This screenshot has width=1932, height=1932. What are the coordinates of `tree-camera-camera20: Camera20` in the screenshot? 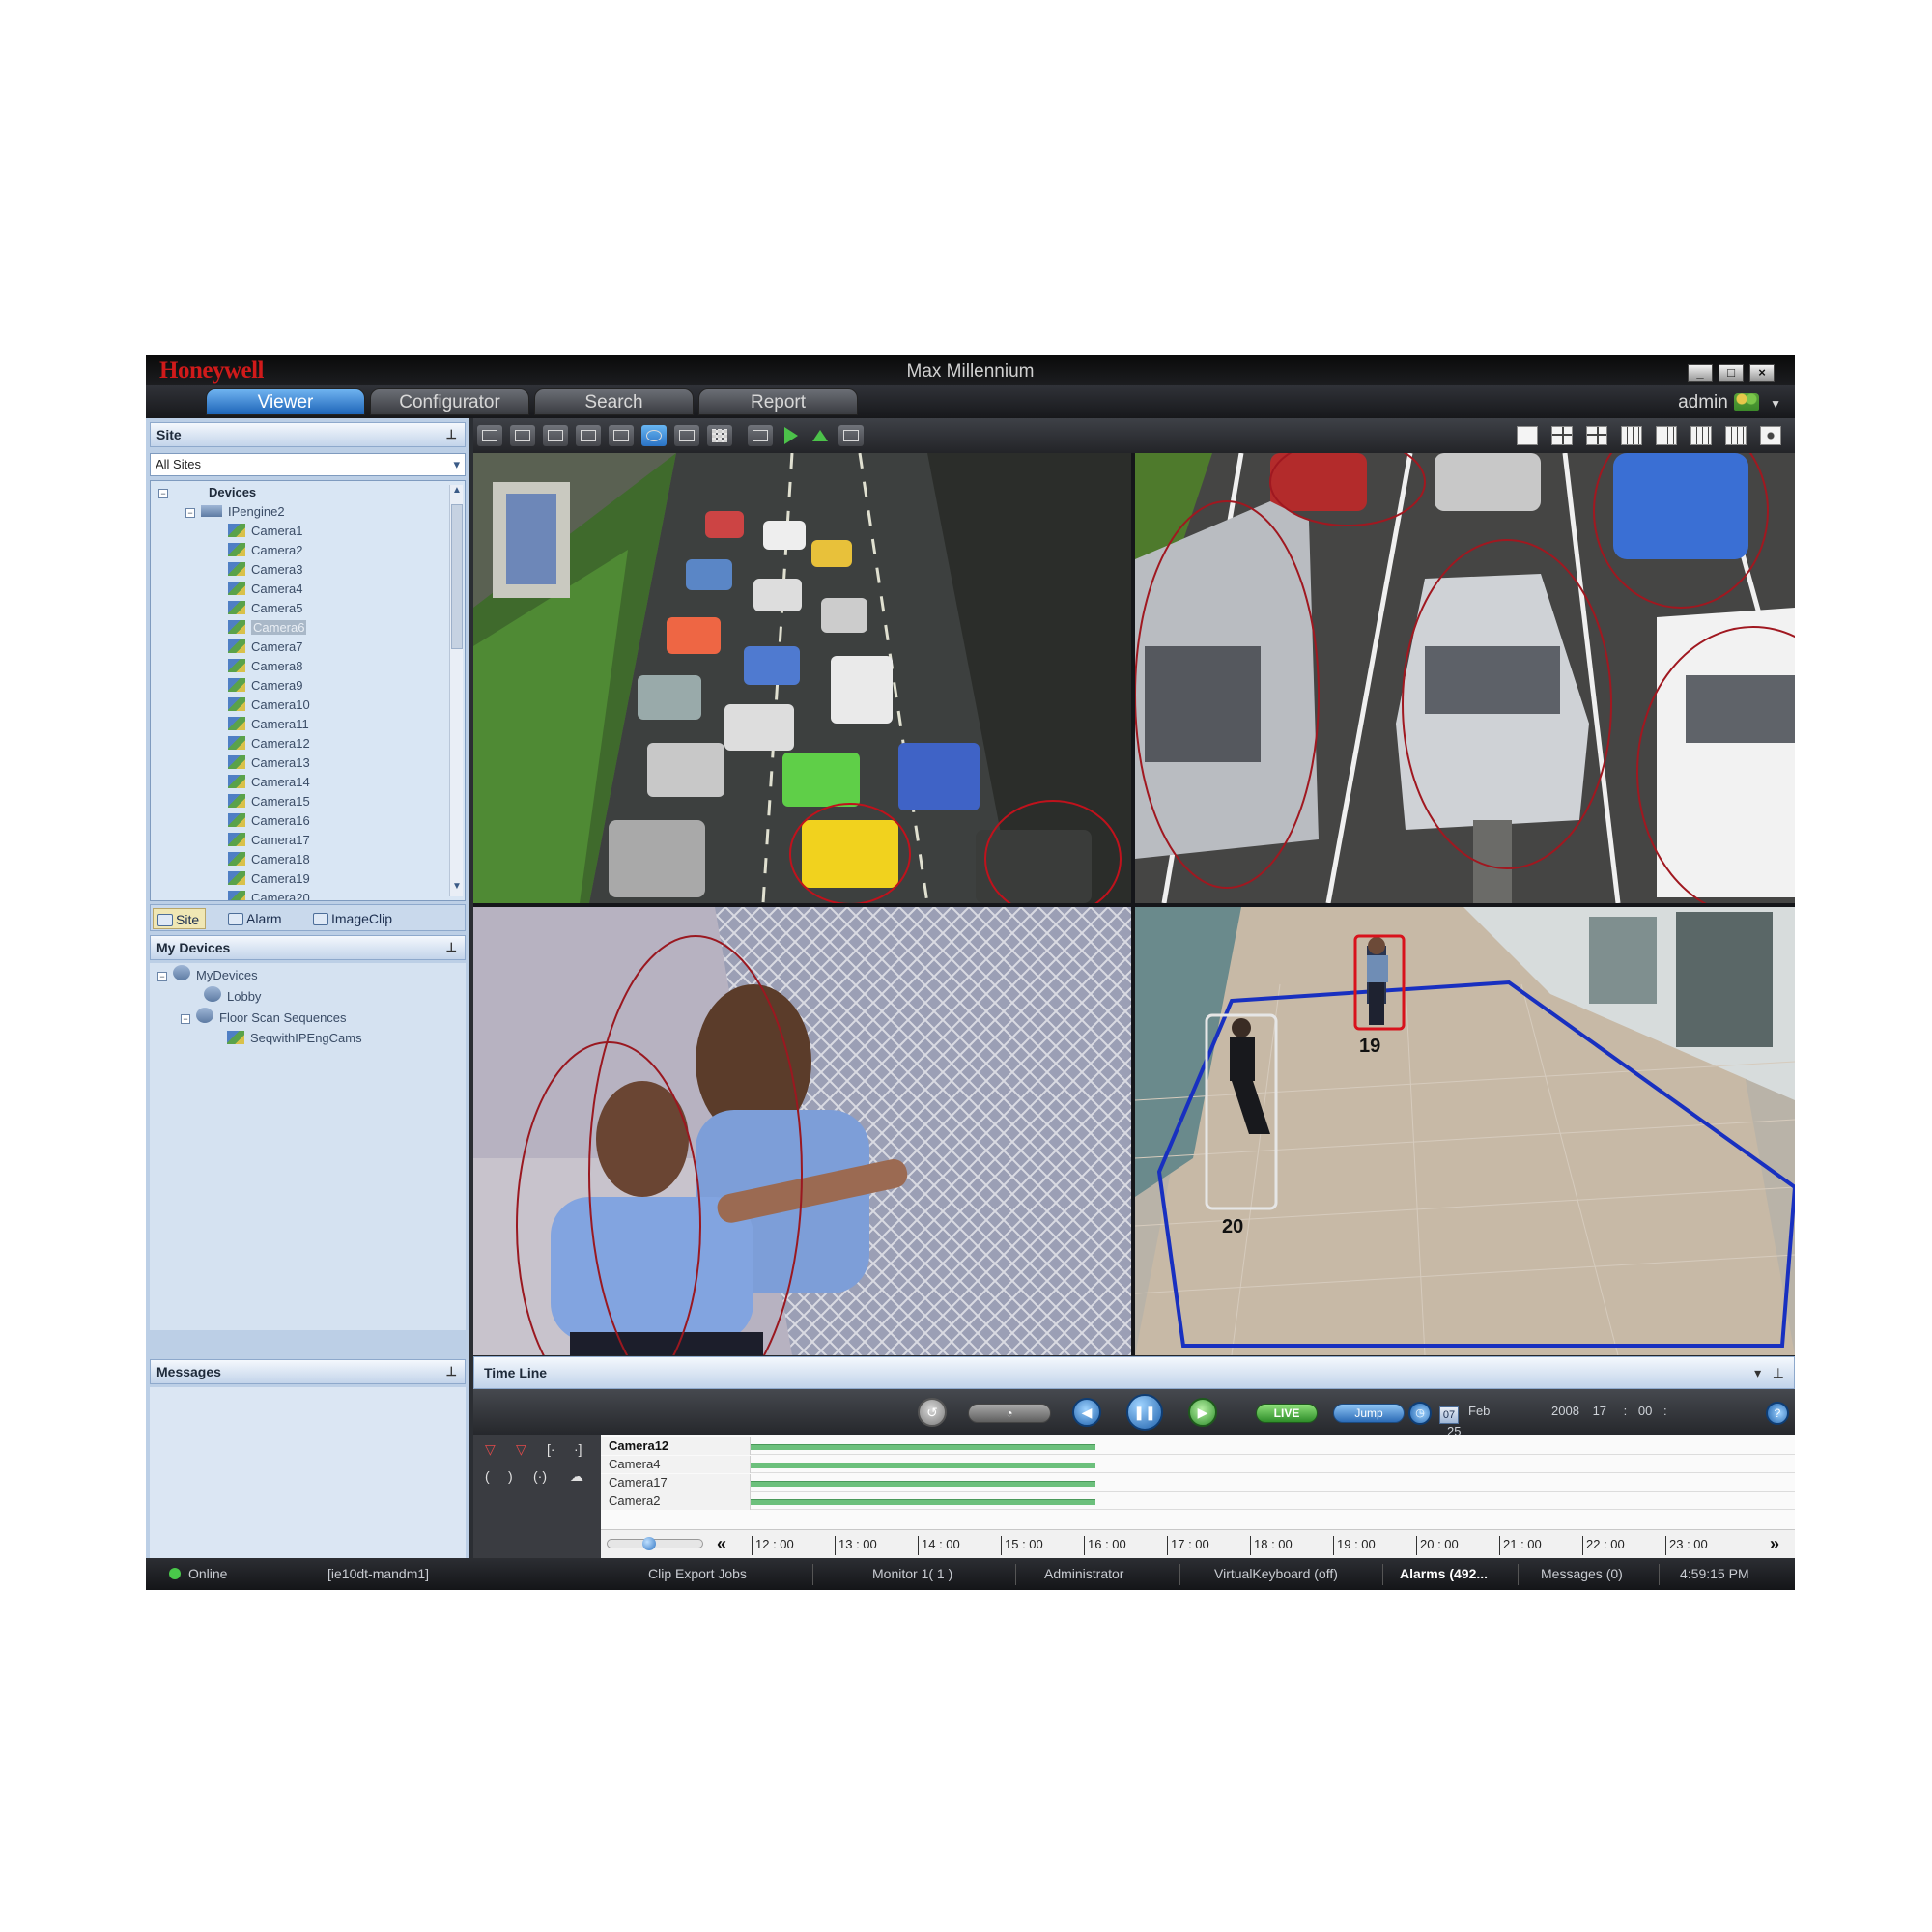 It's located at (269, 894).